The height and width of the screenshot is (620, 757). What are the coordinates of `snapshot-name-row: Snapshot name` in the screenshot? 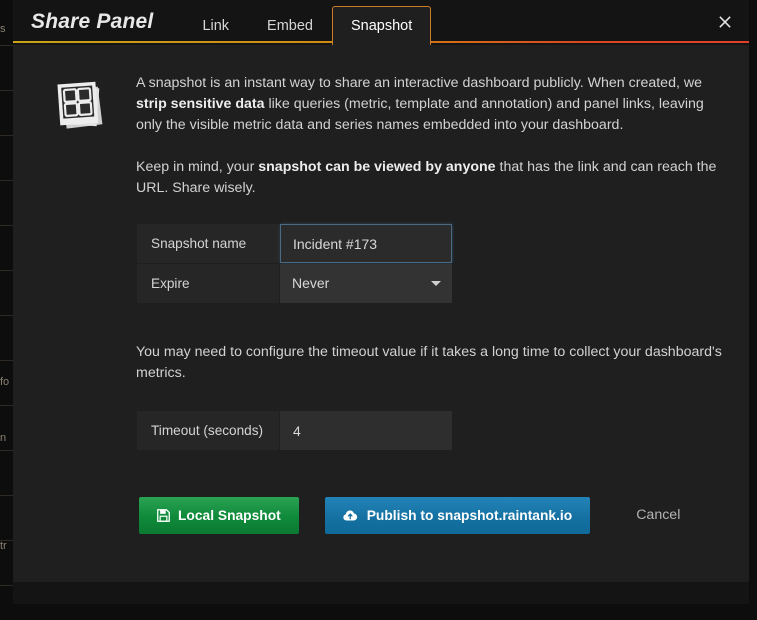 It's located at (294, 243).